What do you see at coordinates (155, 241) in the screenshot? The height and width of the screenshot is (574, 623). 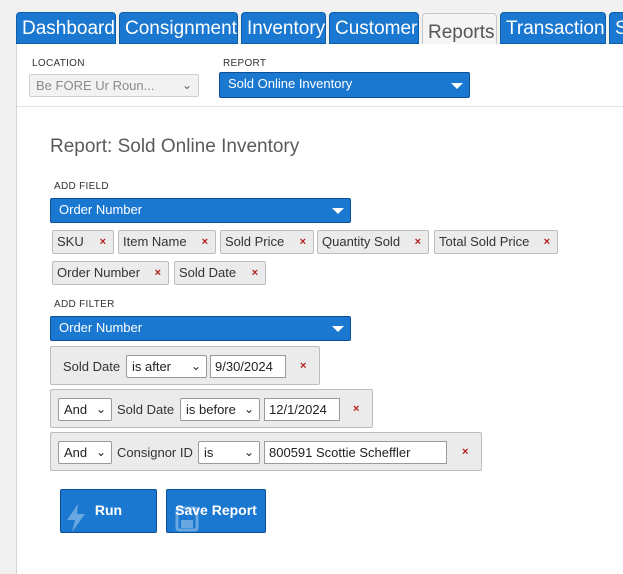 I see `field-chip-label: Item Name` at bounding box center [155, 241].